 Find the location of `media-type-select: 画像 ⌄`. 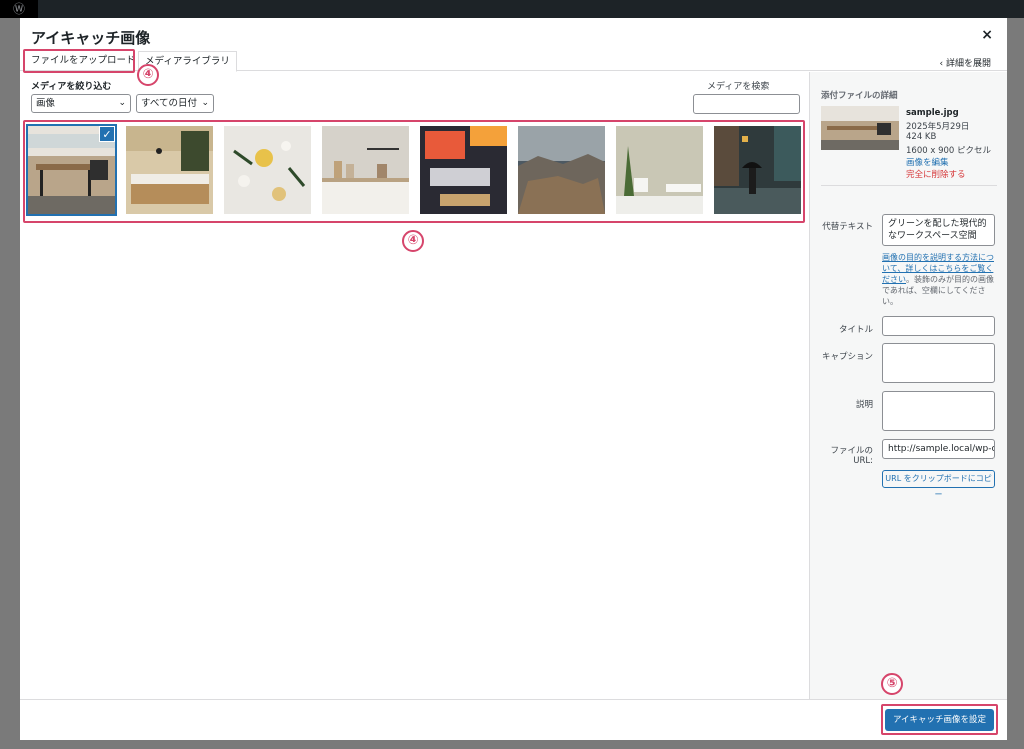

media-type-select: 画像 ⌄ is located at coordinates (81, 103).